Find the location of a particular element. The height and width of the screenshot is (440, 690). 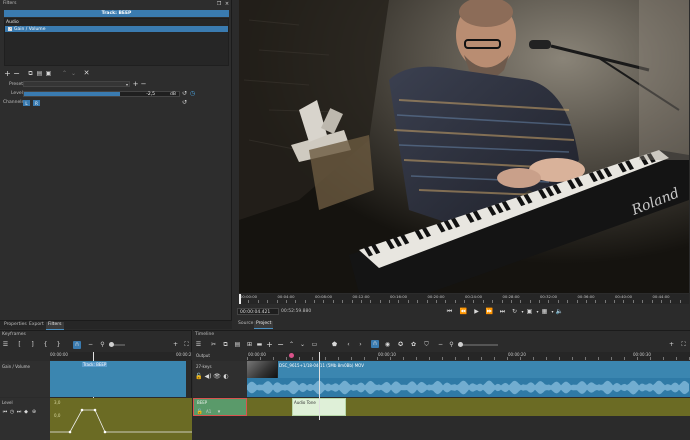

tl-ruler: 00:00:00 00:00:10 00:00:20 00:00:30 is located at coordinates (468, 356).